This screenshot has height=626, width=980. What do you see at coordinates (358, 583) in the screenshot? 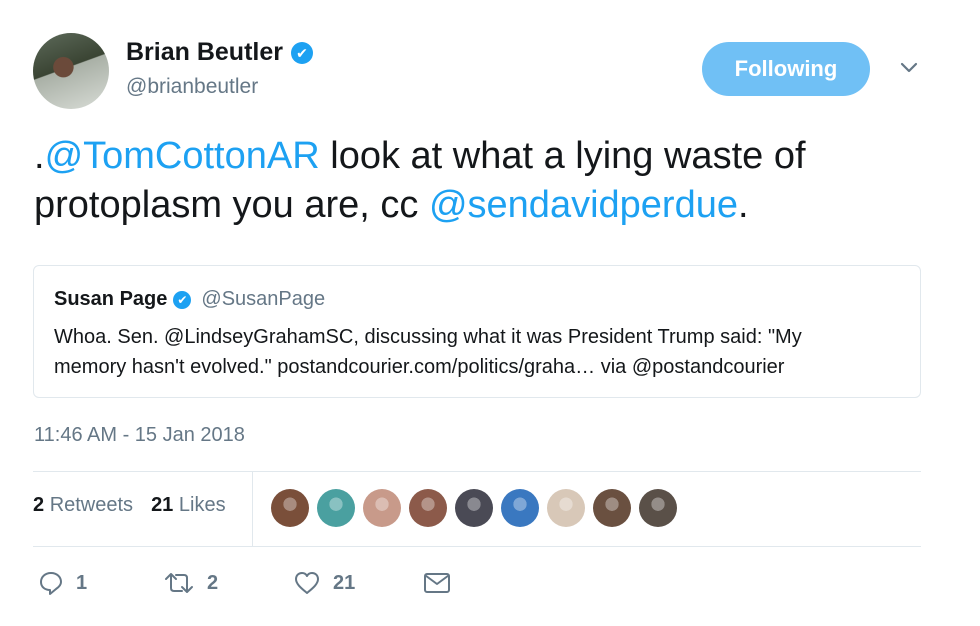
I see `like-button: 21` at bounding box center [358, 583].